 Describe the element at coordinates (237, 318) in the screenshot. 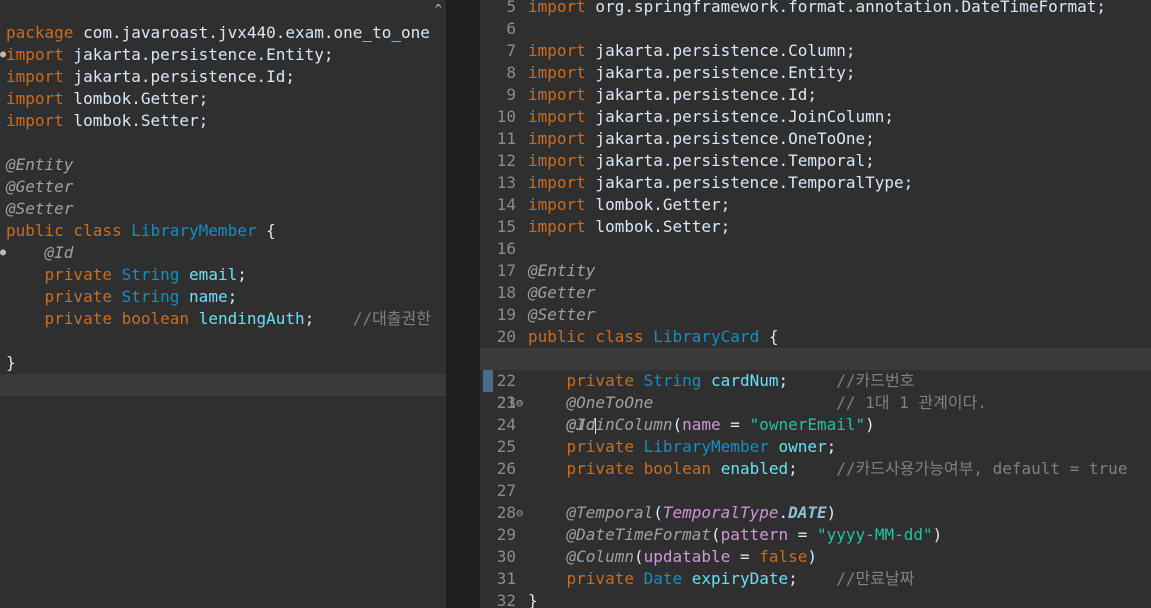

I see `code-line: private boolean lendingAuth; //대출권한` at that location.